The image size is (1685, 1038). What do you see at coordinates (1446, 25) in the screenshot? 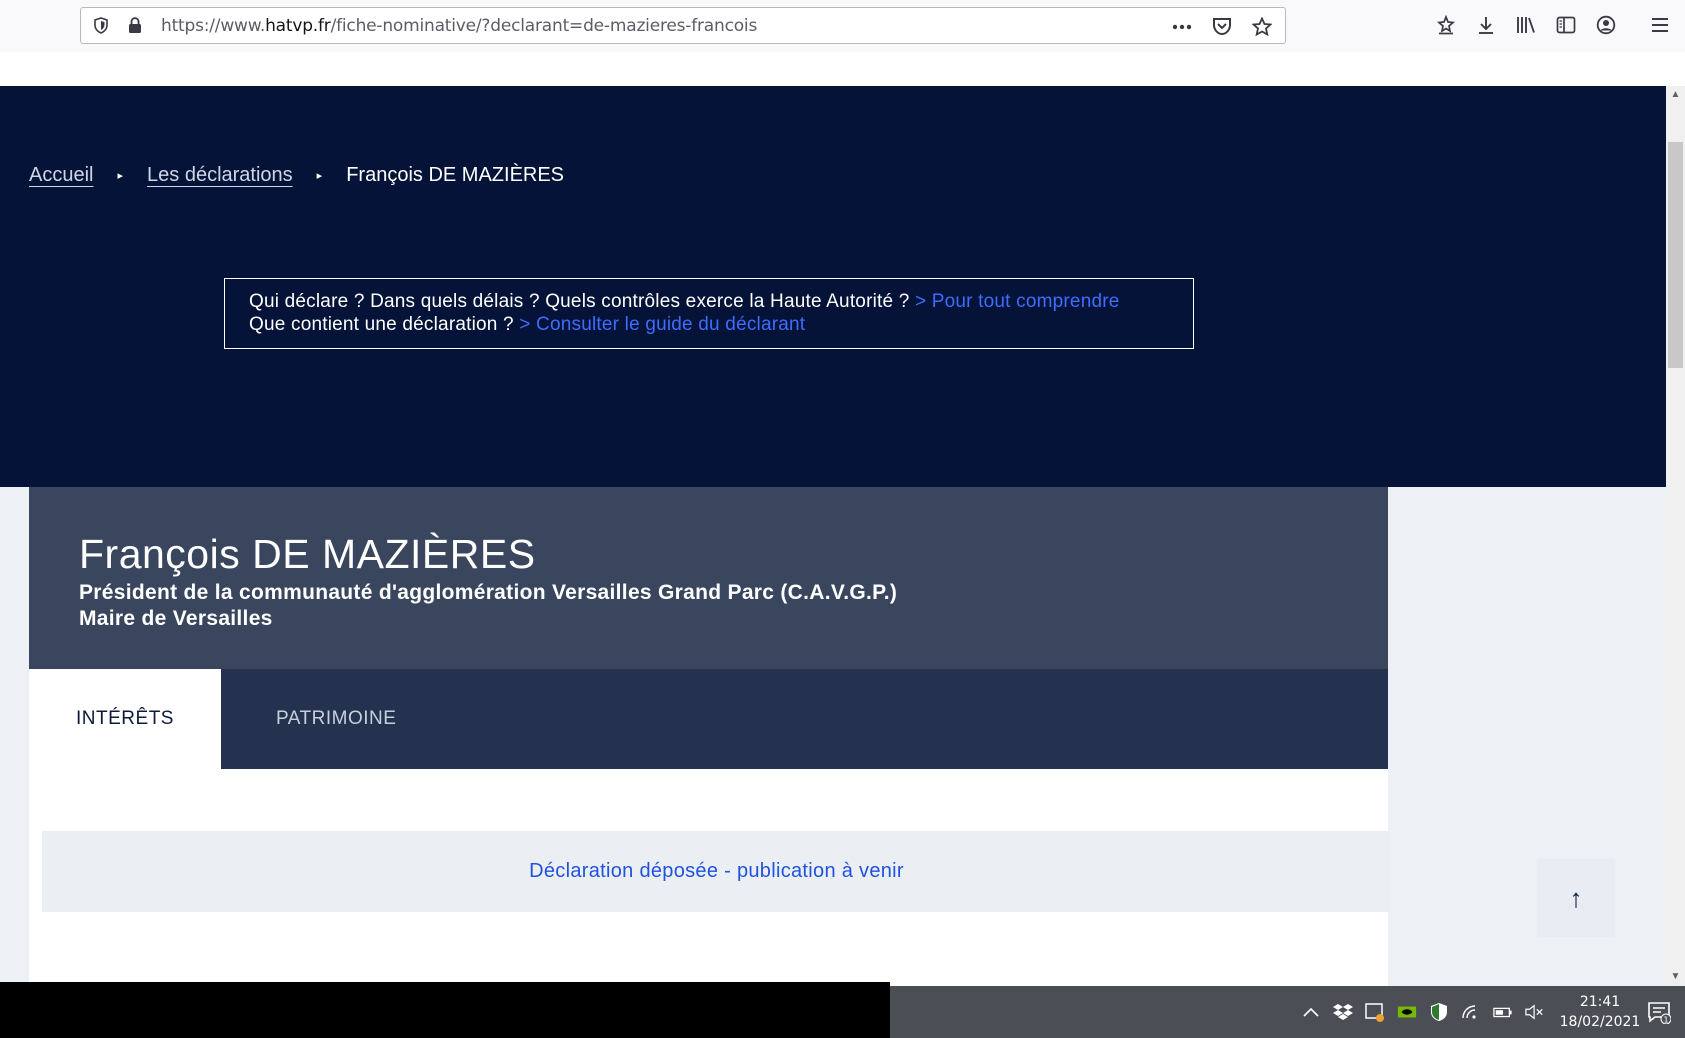
I see `reading-list-icon` at bounding box center [1446, 25].